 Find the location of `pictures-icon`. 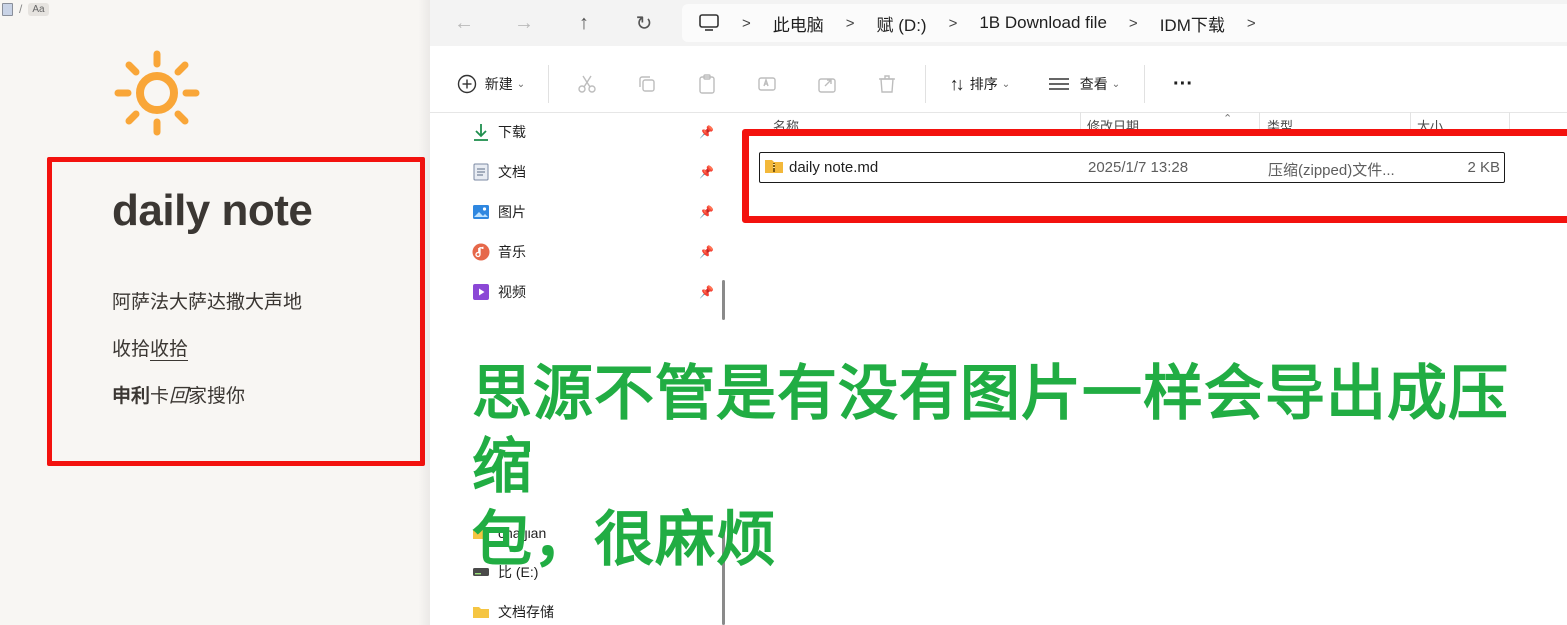

pictures-icon is located at coordinates (481, 212).